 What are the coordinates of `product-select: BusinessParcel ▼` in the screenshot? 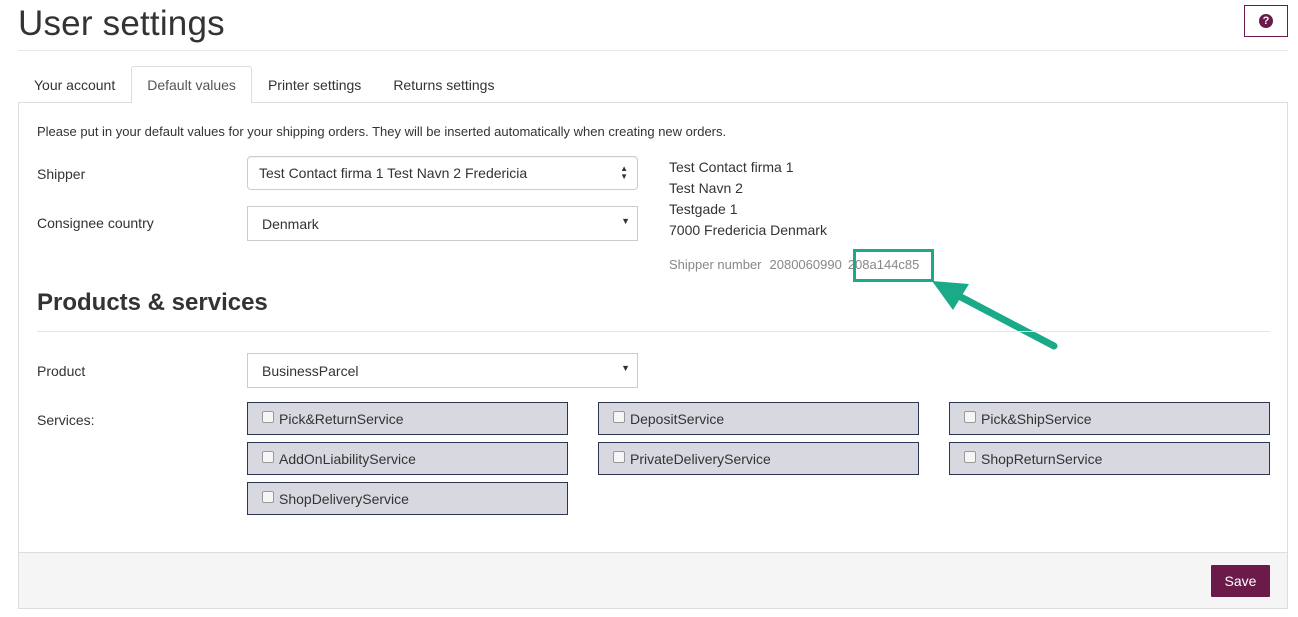 It's located at (442, 370).